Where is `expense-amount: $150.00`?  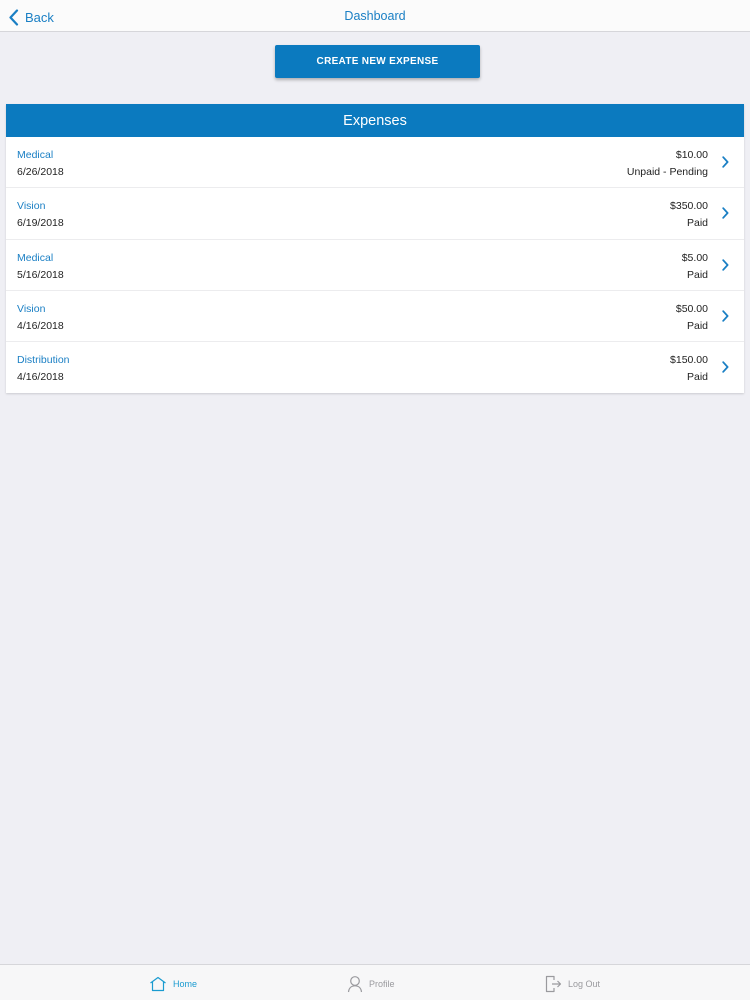
expense-amount: $150.00 is located at coordinates (689, 360).